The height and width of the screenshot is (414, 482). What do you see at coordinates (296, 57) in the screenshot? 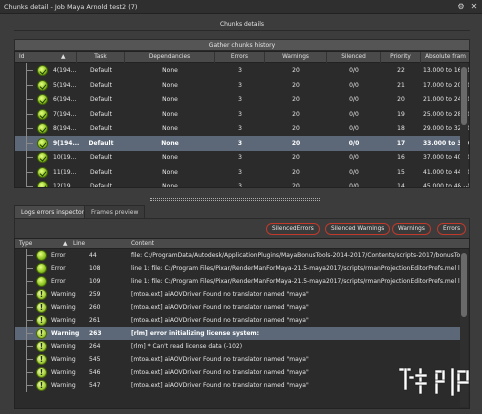
I see `column-header-warnings: Warnings` at bounding box center [296, 57].